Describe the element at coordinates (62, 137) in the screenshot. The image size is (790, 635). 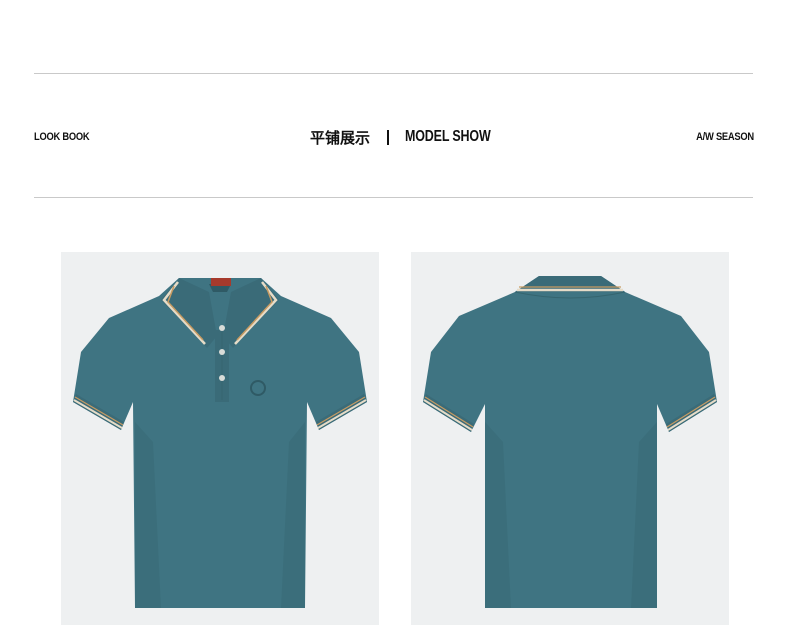
I see `look-book-label: LOOK BOOK` at that location.